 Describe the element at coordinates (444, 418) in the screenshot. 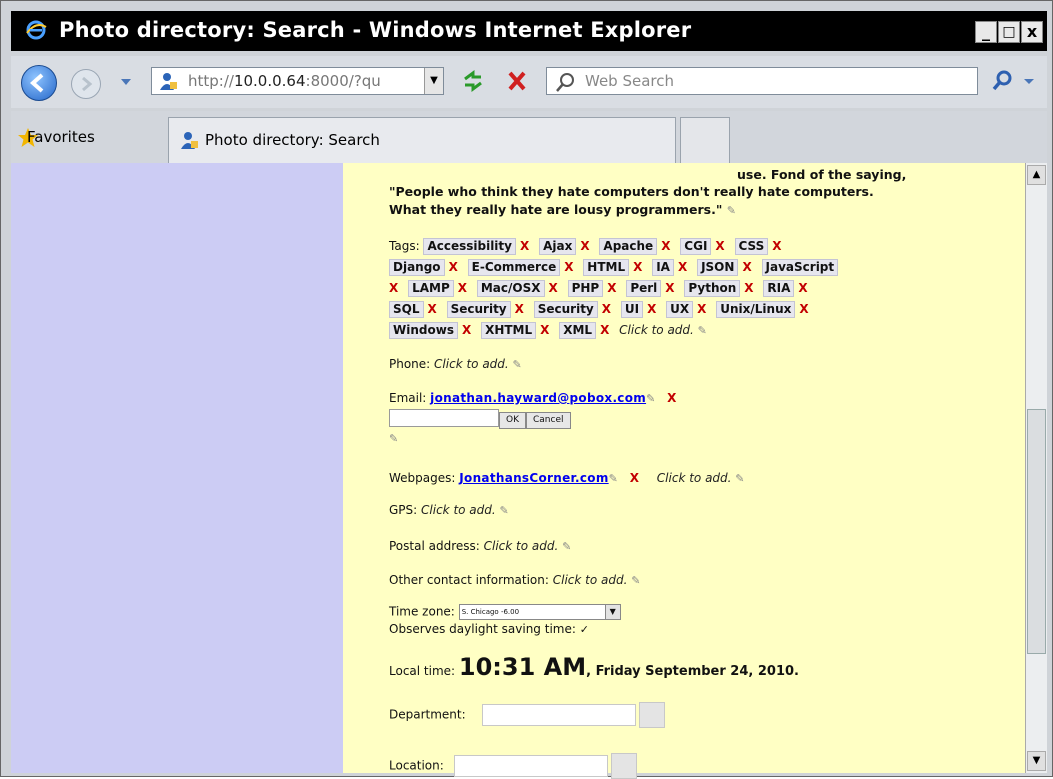

I see `email-edit-input` at that location.